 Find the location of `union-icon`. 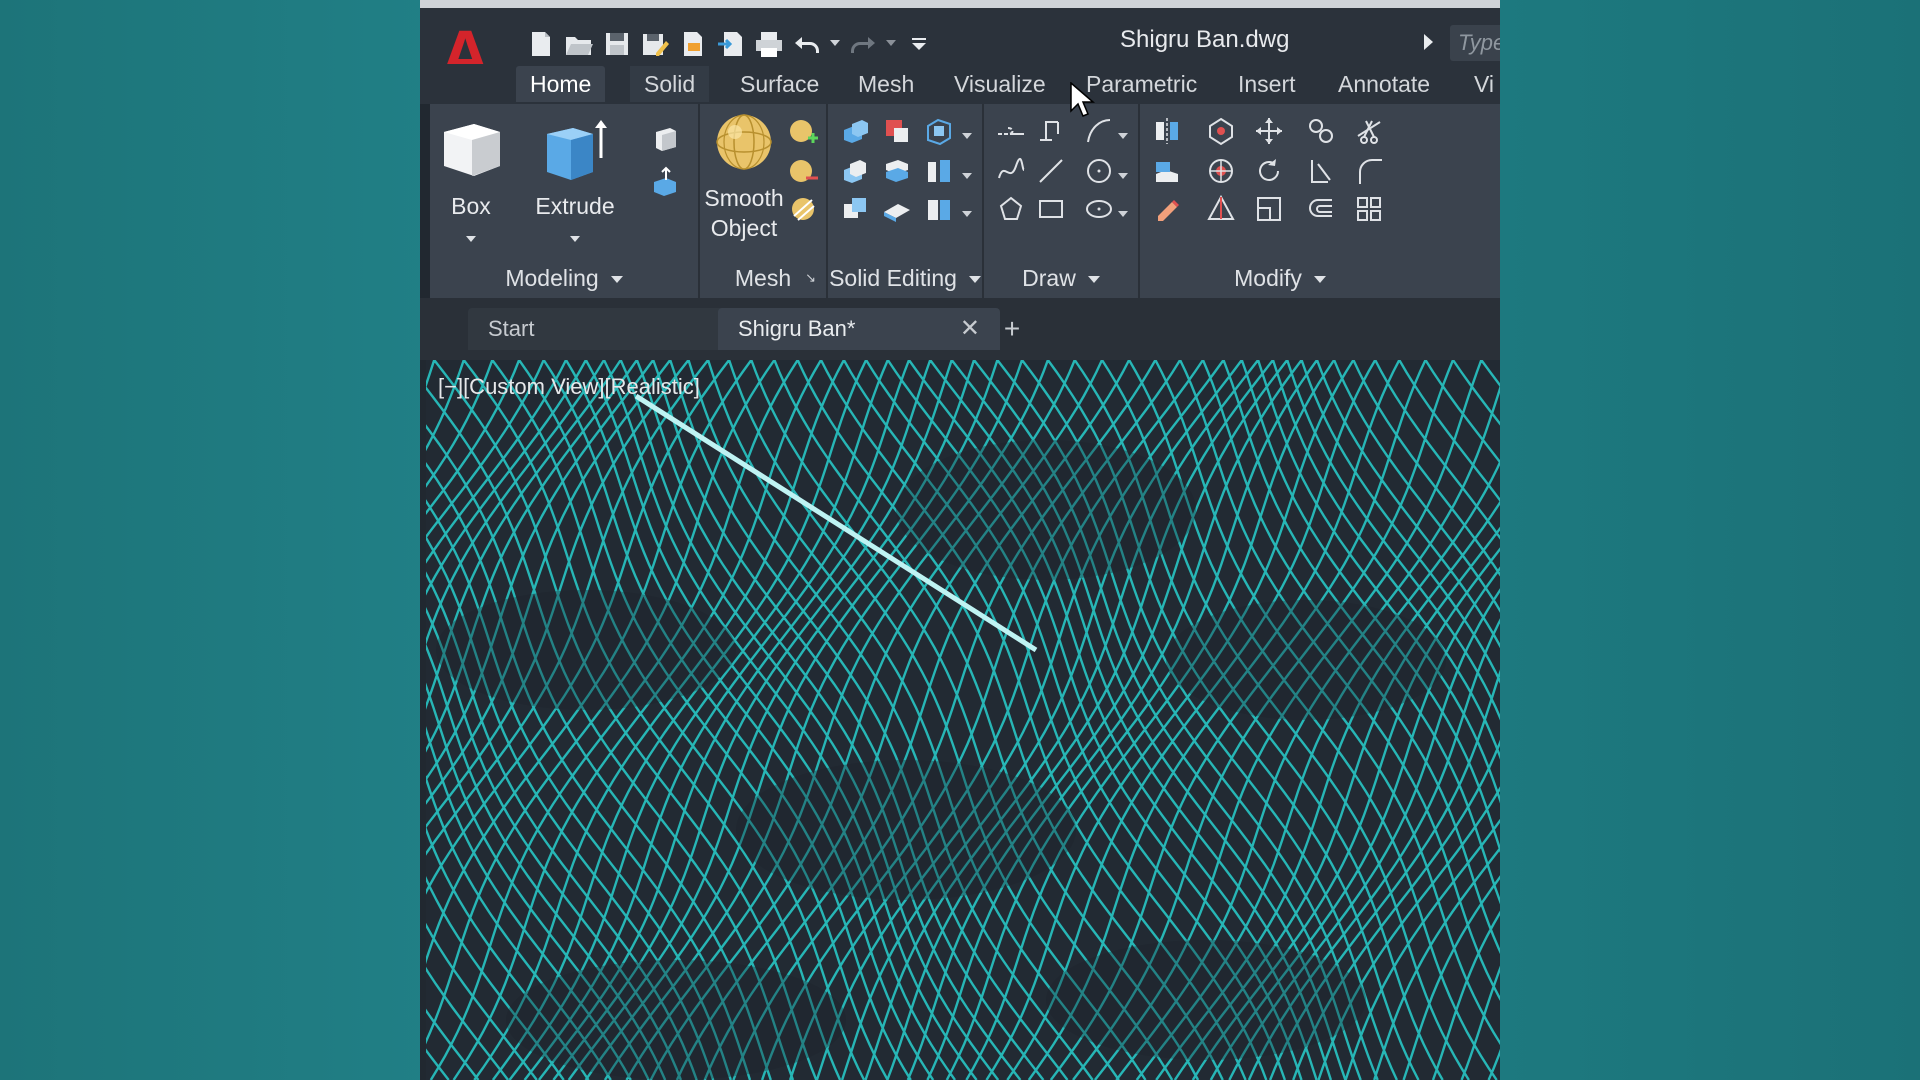

union-icon is located at coordinates (855, 131).